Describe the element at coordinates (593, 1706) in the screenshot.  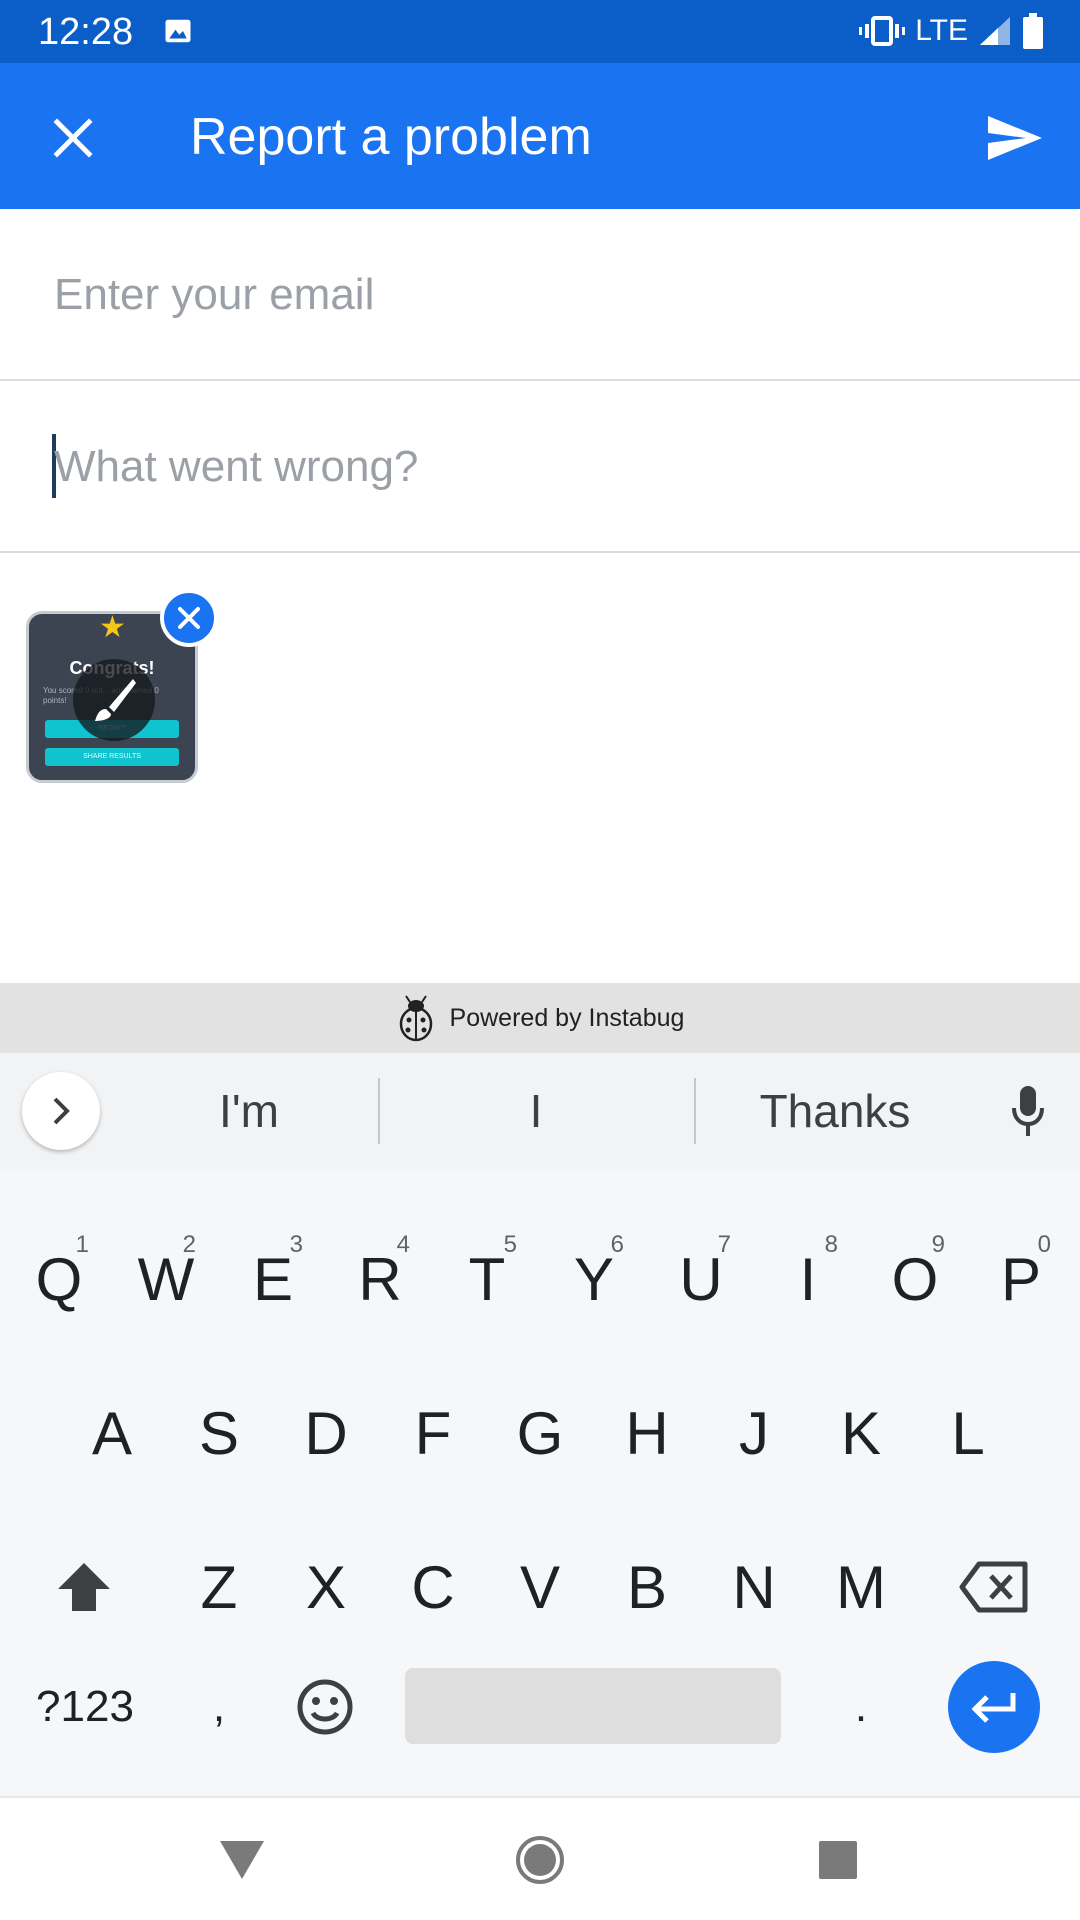
I see `space-bar` at that location.